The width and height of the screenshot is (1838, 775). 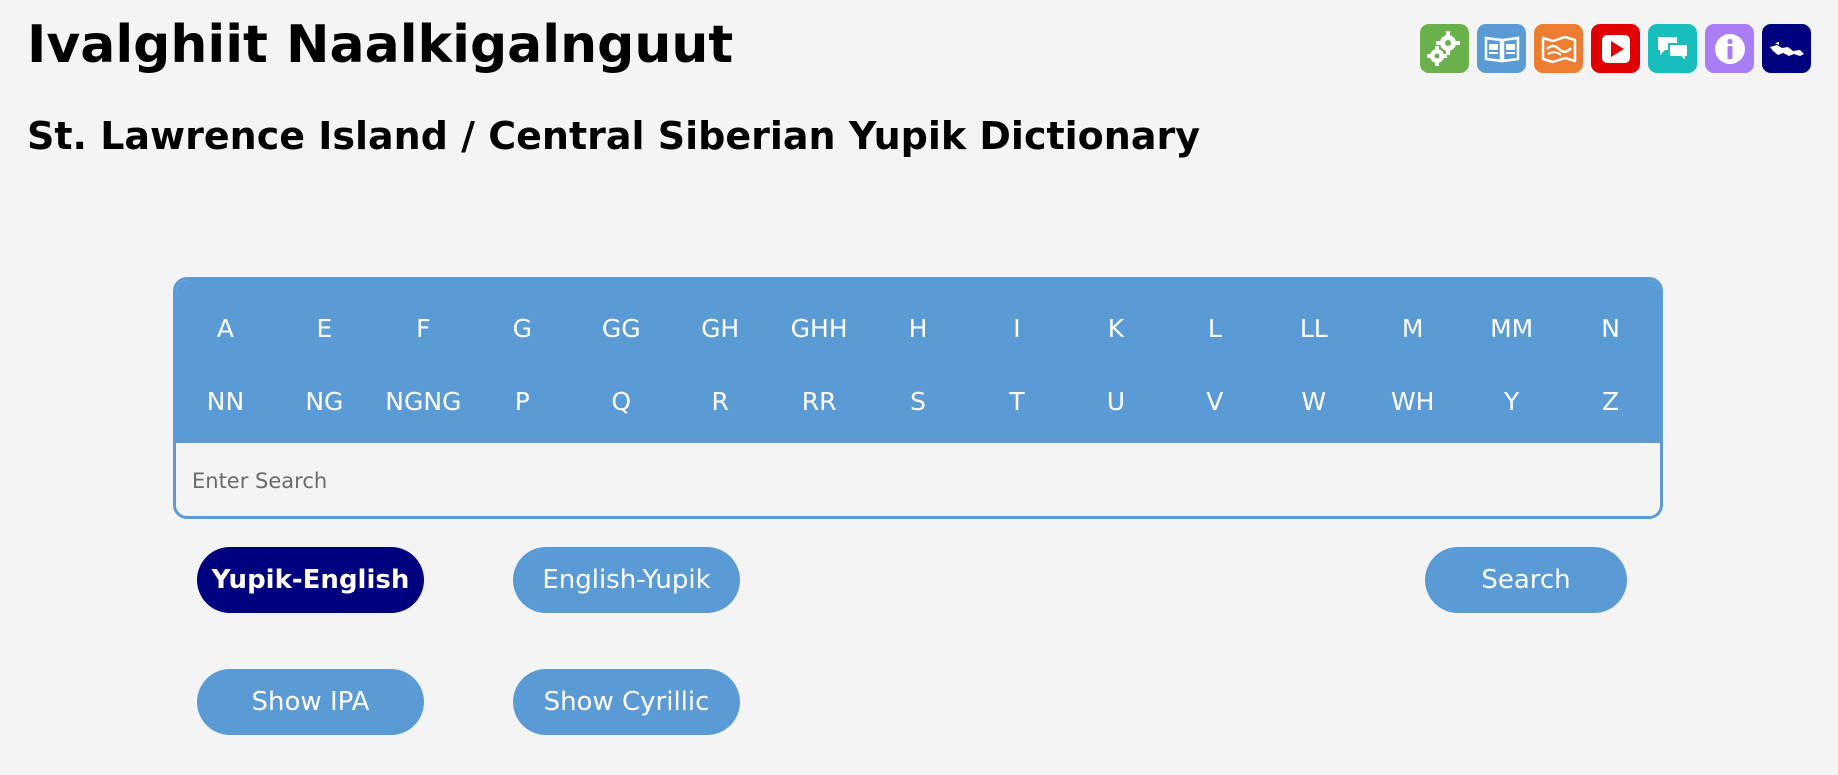 I want to click on letter-key-r: R, so click(x=720, y=401).